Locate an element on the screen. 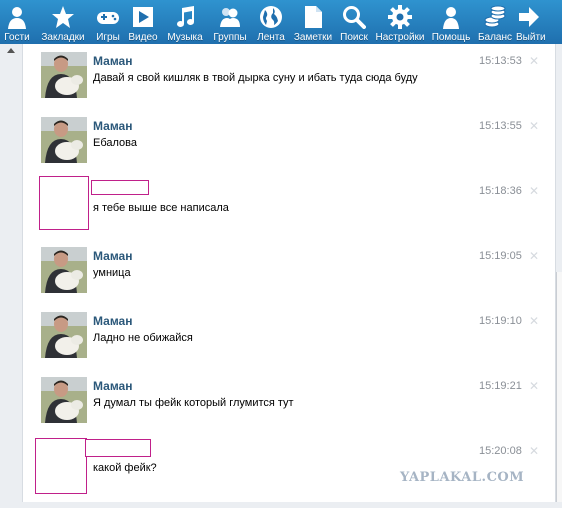 Image resolution: width=562 pixels, height=508 pixels. message-item: Маман Ебалова 15:13:55 ✕ is located at coordinates (290, 140).